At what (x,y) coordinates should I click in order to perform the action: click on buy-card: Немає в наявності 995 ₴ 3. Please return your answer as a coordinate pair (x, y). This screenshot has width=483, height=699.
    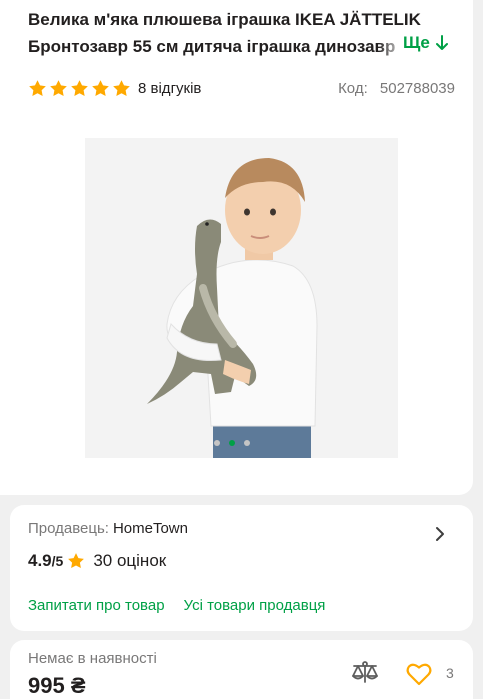
    Looking at the image, I should click on (241, 669).